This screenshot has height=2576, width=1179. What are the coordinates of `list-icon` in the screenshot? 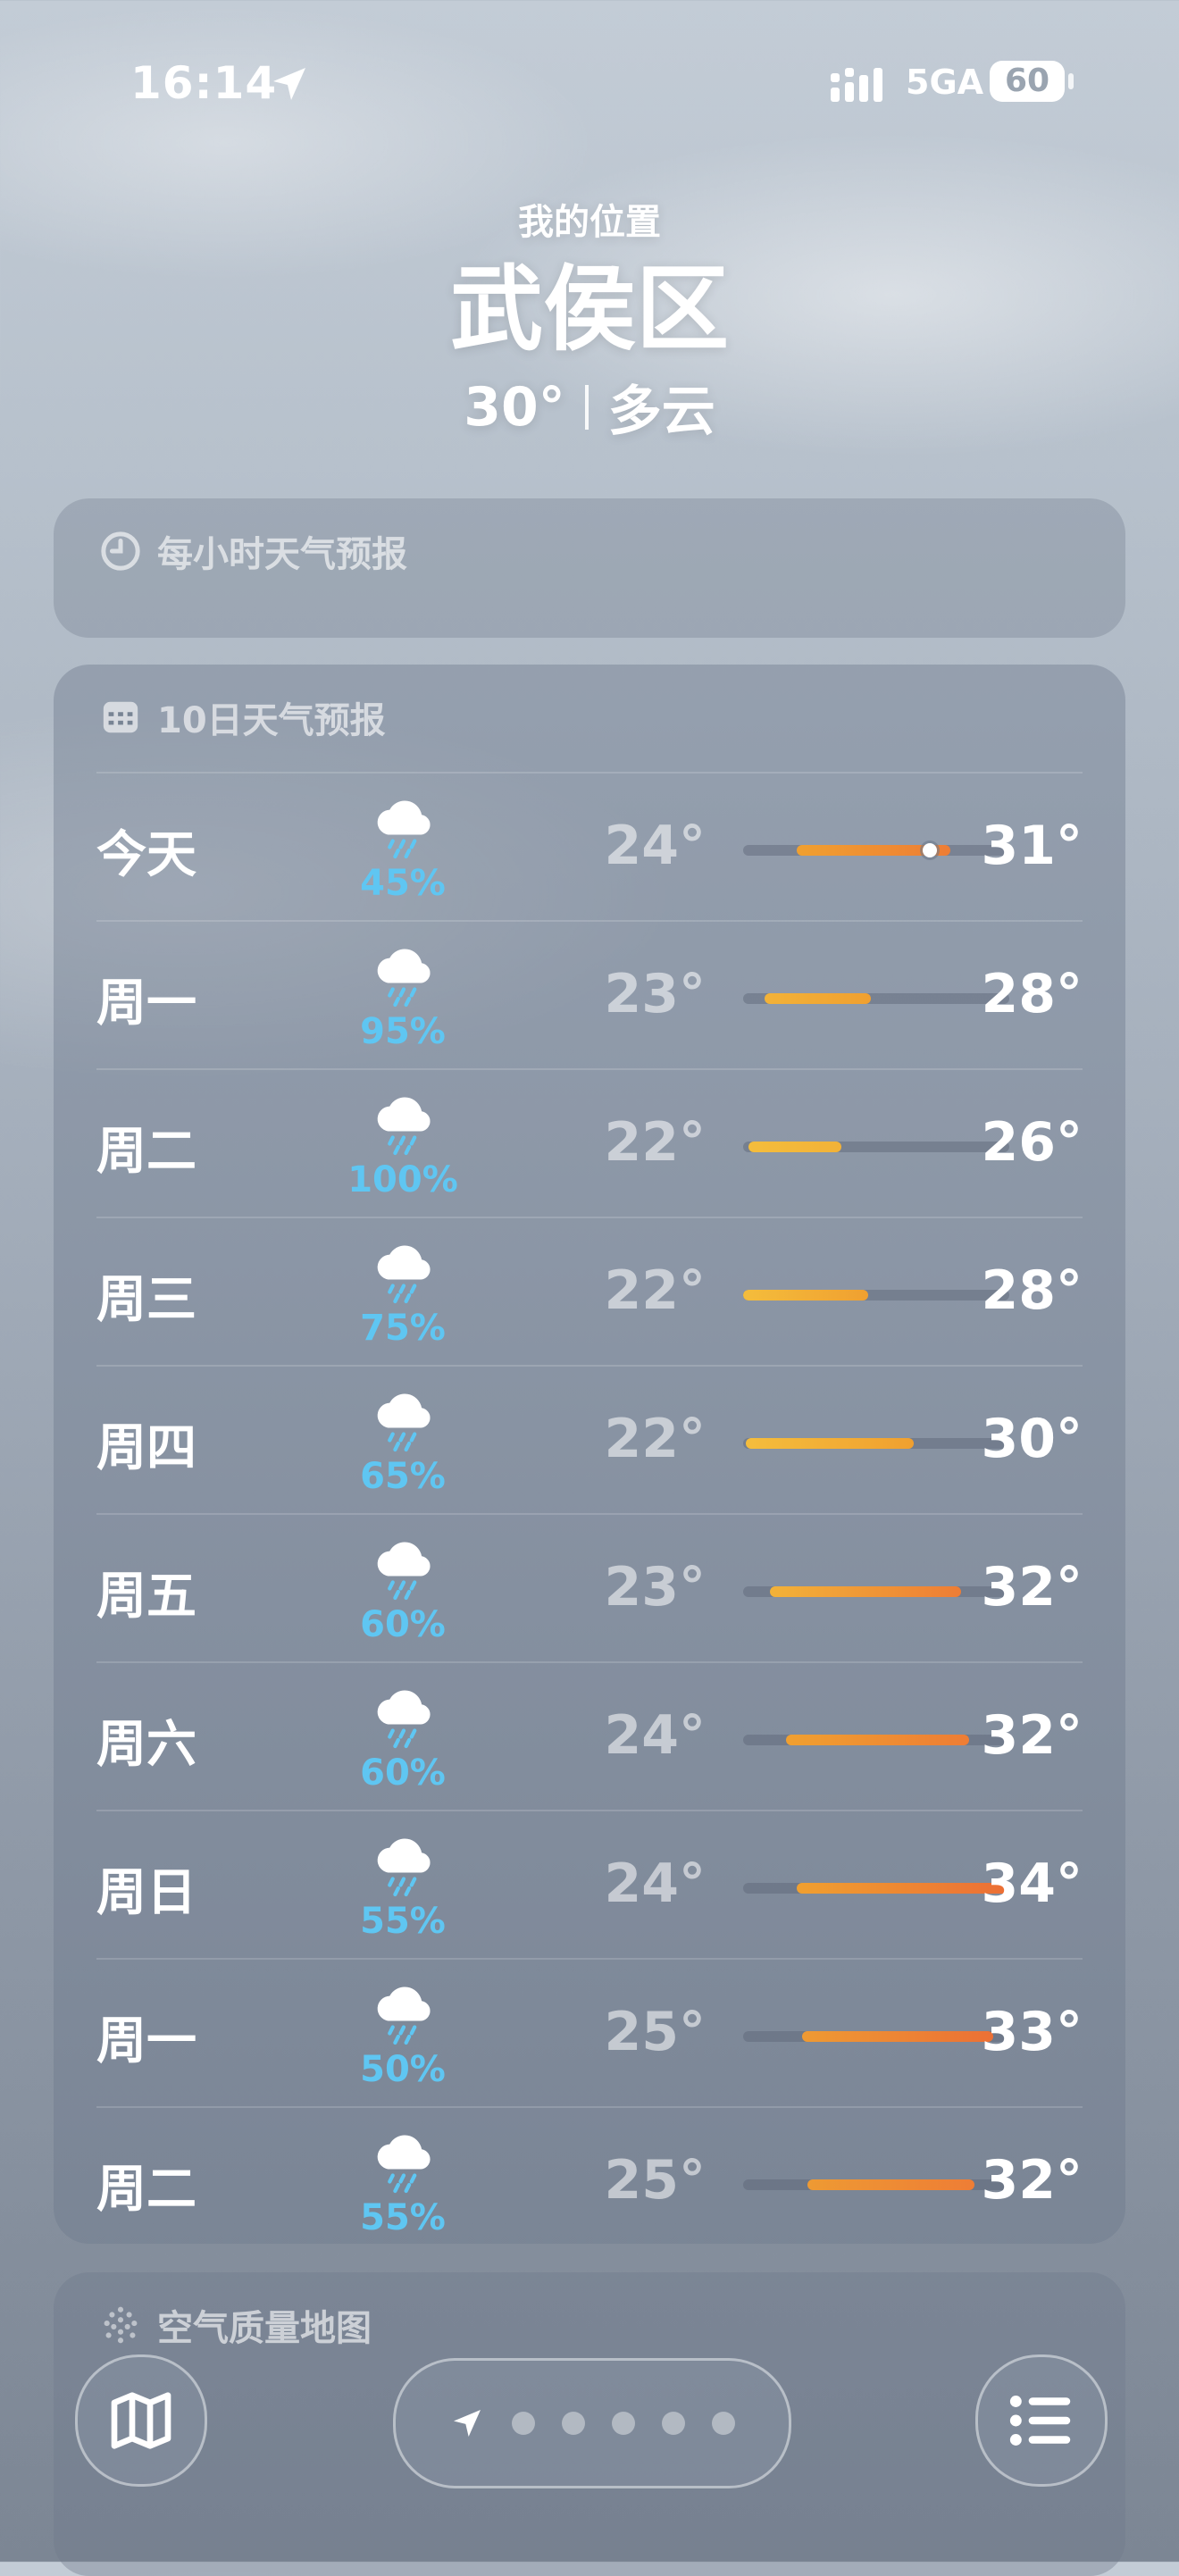 It's located at (1040, 2421).